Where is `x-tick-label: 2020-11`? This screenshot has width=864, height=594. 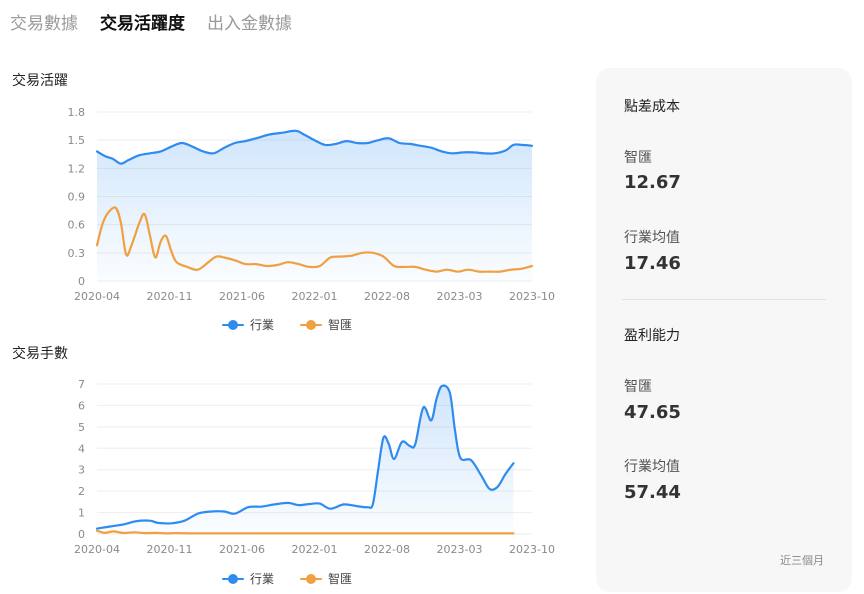
x-tick-label: 2020-11 is located at coordinates (170, 549).